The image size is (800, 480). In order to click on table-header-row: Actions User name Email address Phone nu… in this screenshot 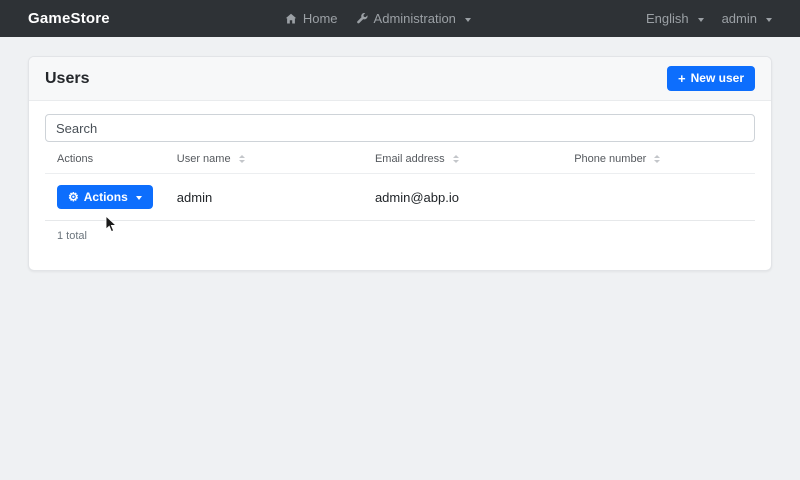, I will do `click(400, 159)`.